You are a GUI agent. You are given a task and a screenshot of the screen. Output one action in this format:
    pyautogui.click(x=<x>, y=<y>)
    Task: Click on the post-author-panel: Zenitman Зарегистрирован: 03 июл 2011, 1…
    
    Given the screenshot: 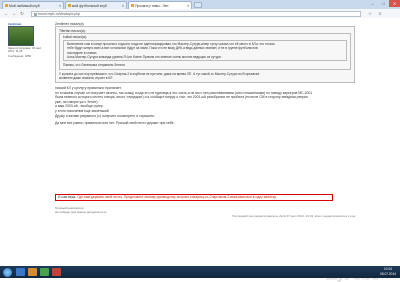 What is the action you would take?
    pyautogui.click(x=28, y=40)
    